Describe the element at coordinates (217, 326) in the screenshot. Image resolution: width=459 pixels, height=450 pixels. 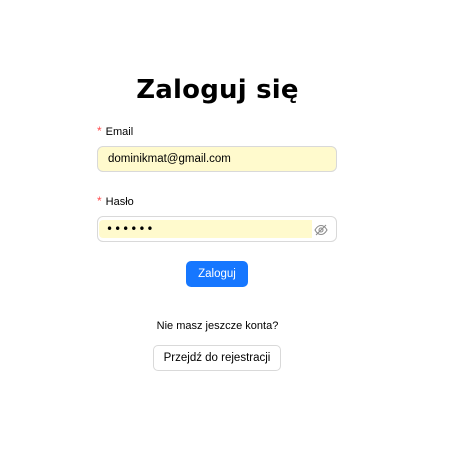
I see `register-prompt: Nie masz jeszcze konta?` at that location.